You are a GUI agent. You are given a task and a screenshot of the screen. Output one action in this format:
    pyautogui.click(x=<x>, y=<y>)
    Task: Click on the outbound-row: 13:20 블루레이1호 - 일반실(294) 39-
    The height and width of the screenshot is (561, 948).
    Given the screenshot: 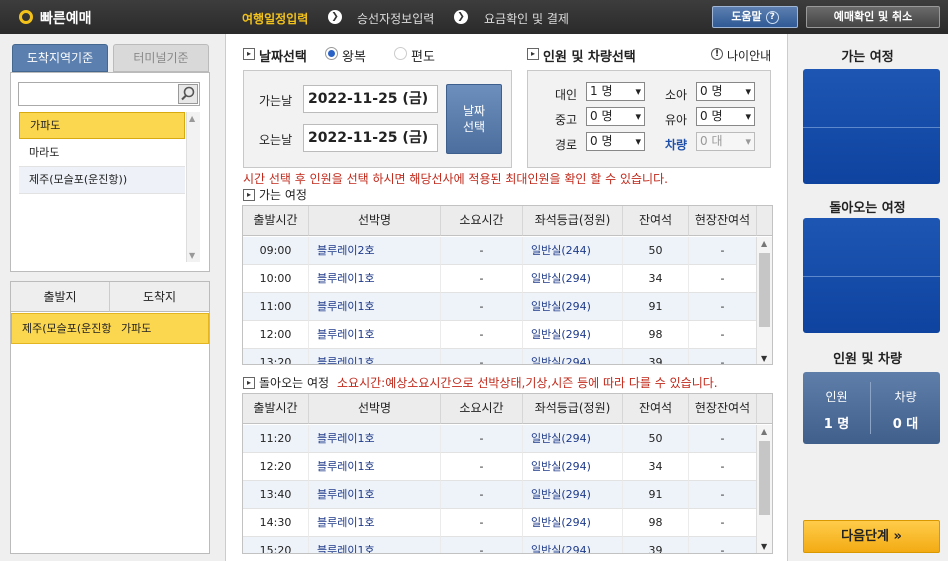 What is the action you would take?
    pyautogui.click(x=500, y=356)
    